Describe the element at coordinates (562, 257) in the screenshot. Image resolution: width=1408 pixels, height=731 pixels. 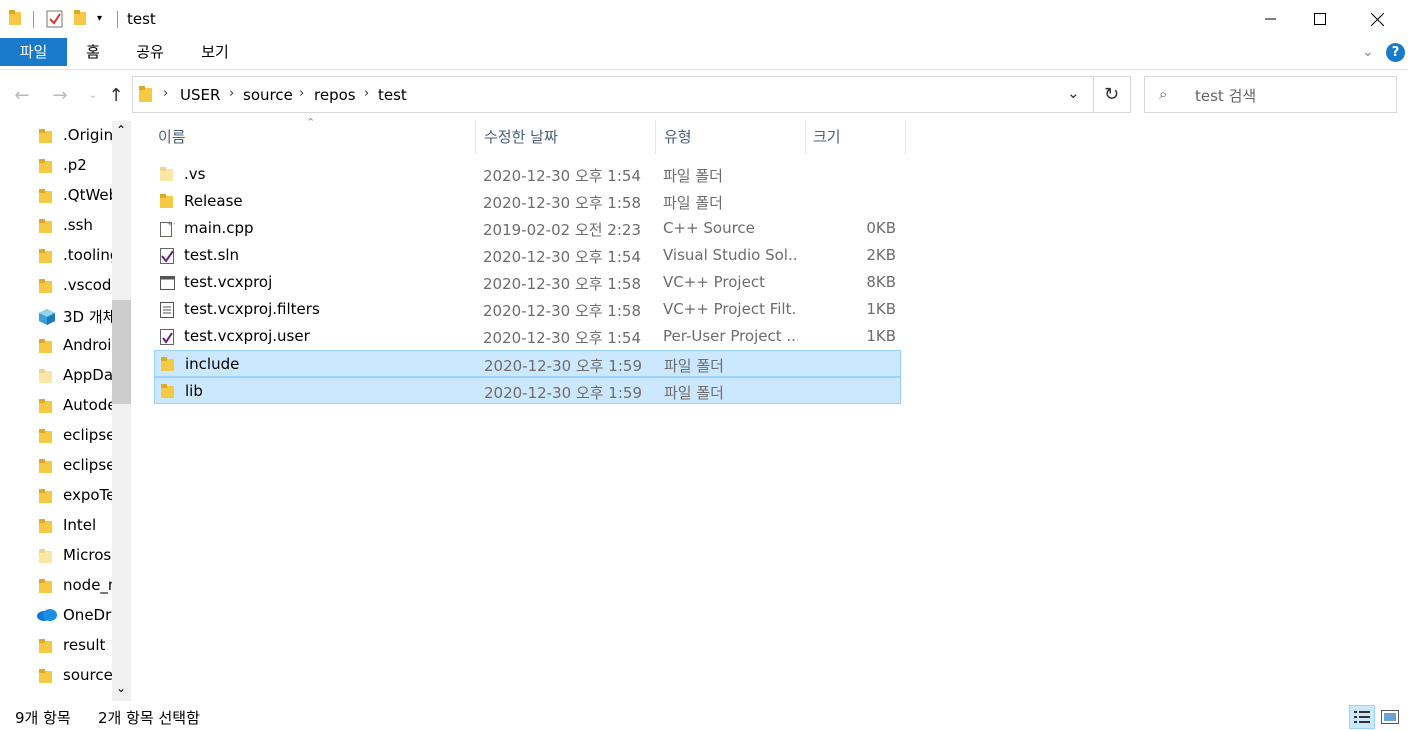
I see `file-date: 2020-12-30 오후 1:54` at that location.